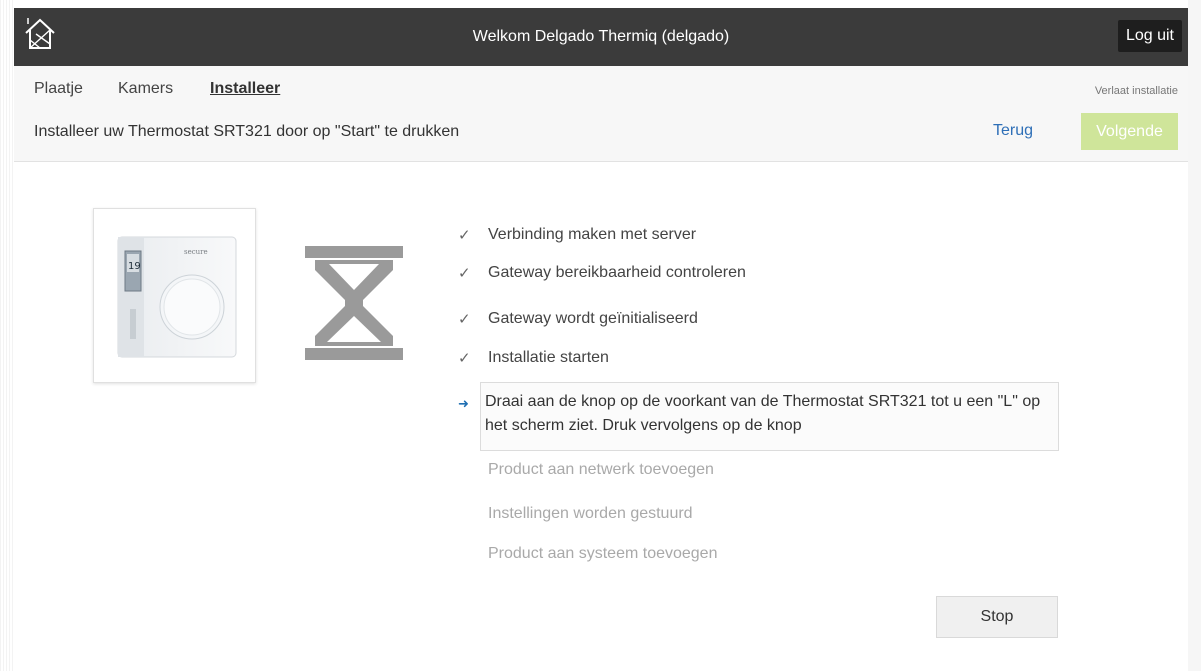 The image size is (1201, 671). I want to click on next-button: Volgende, so click(1129, 131).